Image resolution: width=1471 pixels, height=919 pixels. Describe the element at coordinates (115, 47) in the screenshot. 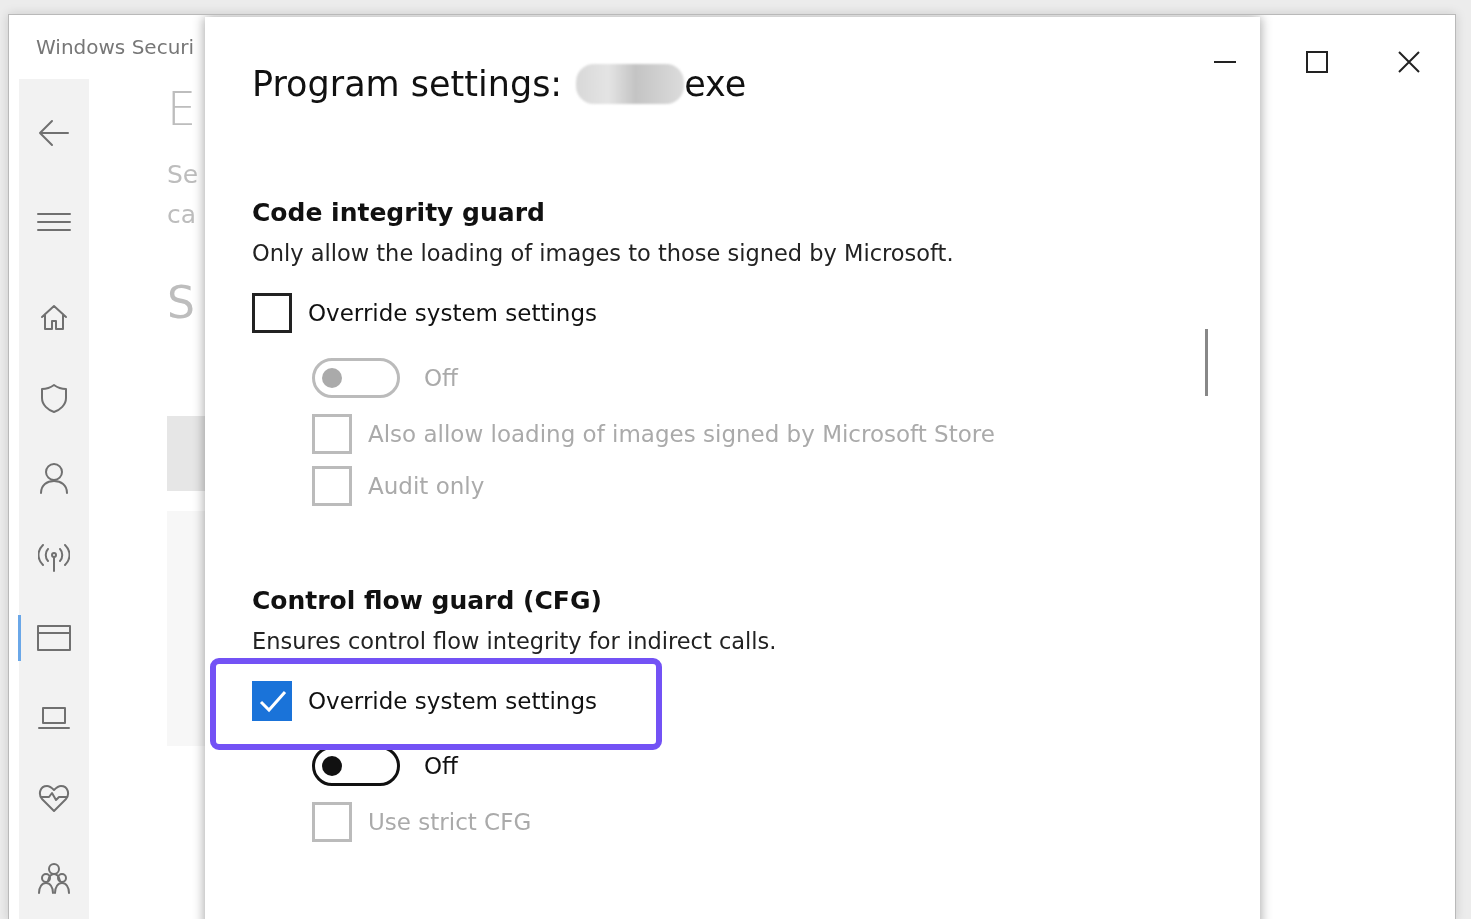

I see `window-title: Windows Securi` at that location.